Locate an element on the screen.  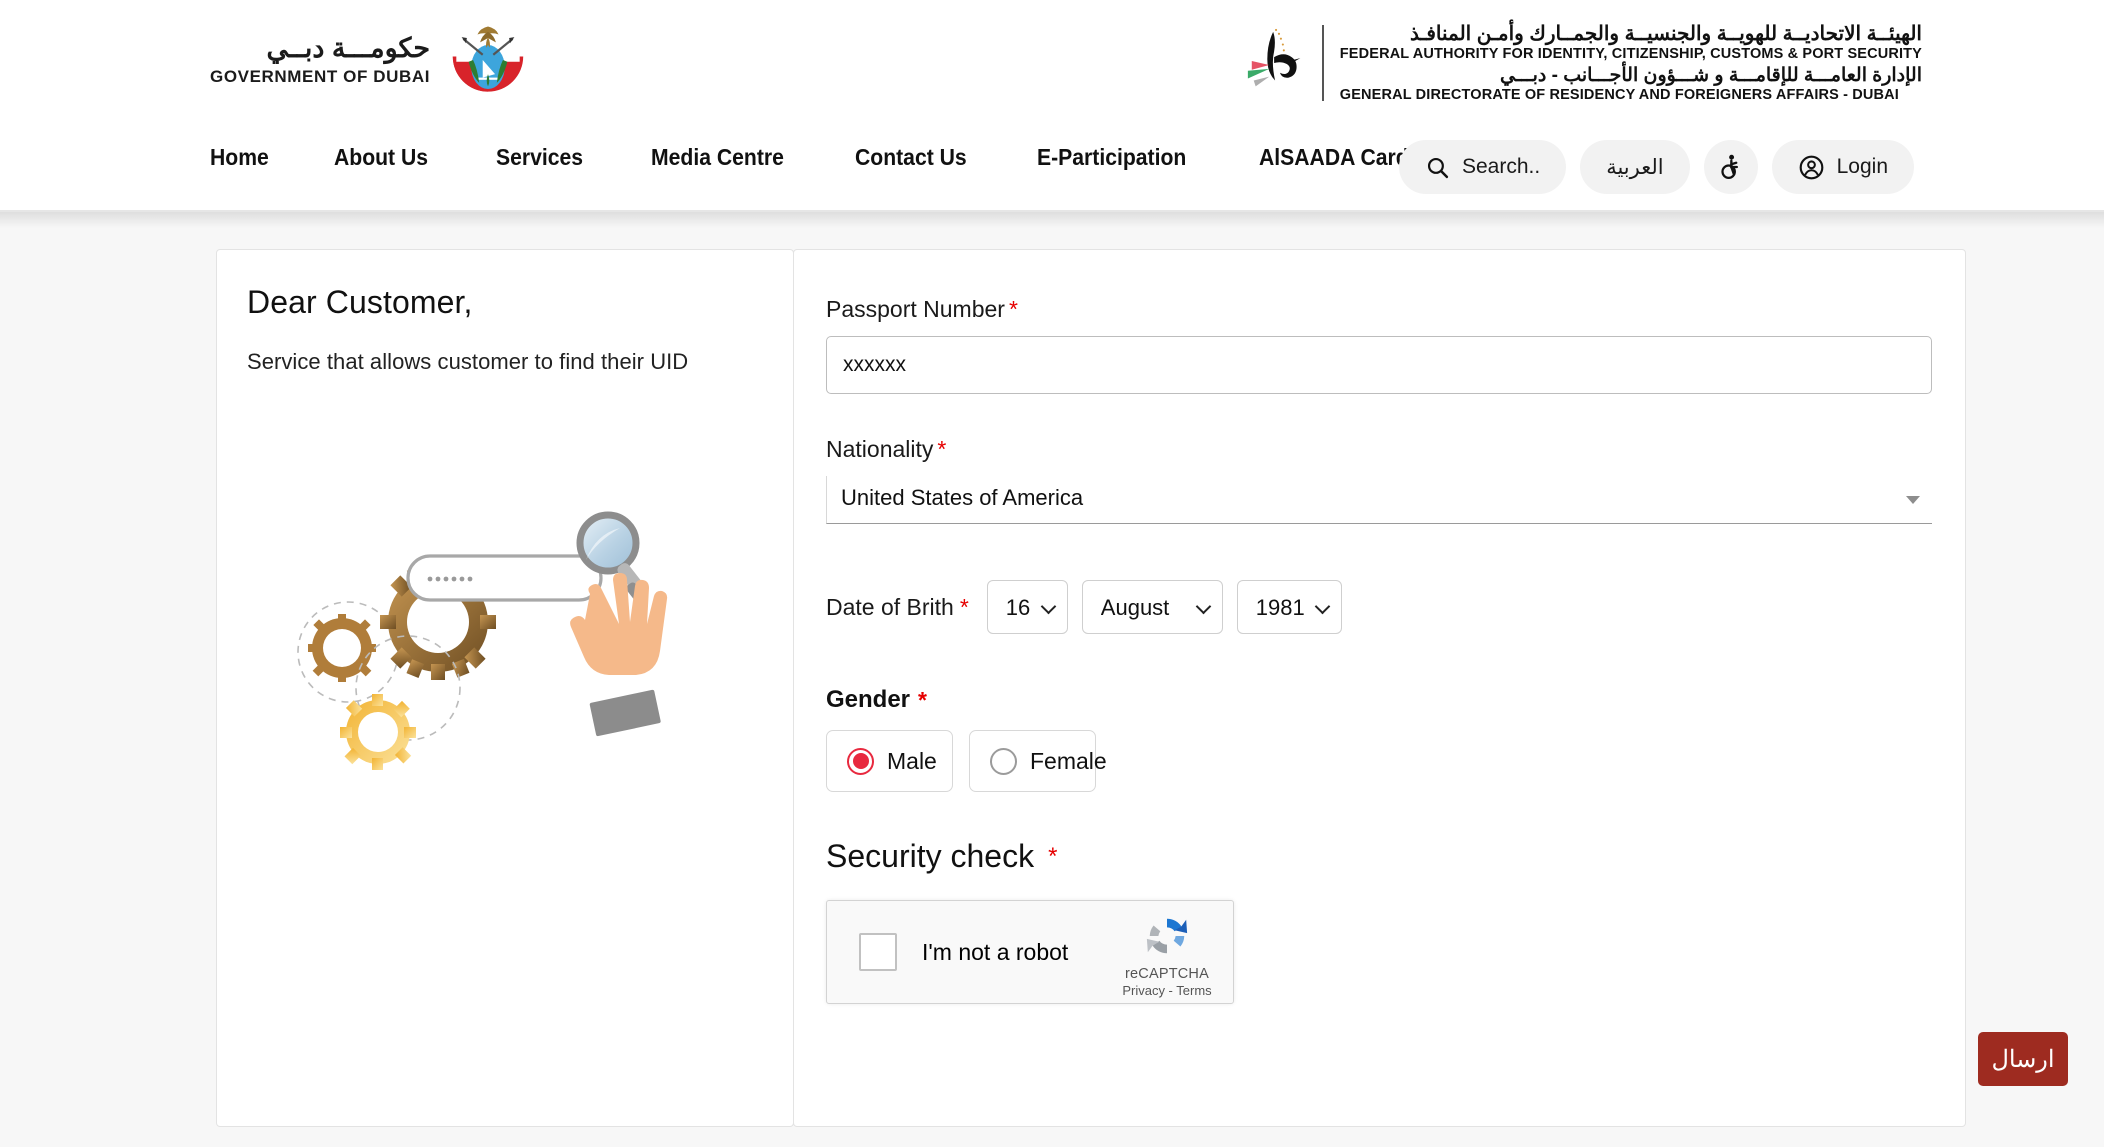
dob-month-wrapper: August is located at coordinates (1152, 607).